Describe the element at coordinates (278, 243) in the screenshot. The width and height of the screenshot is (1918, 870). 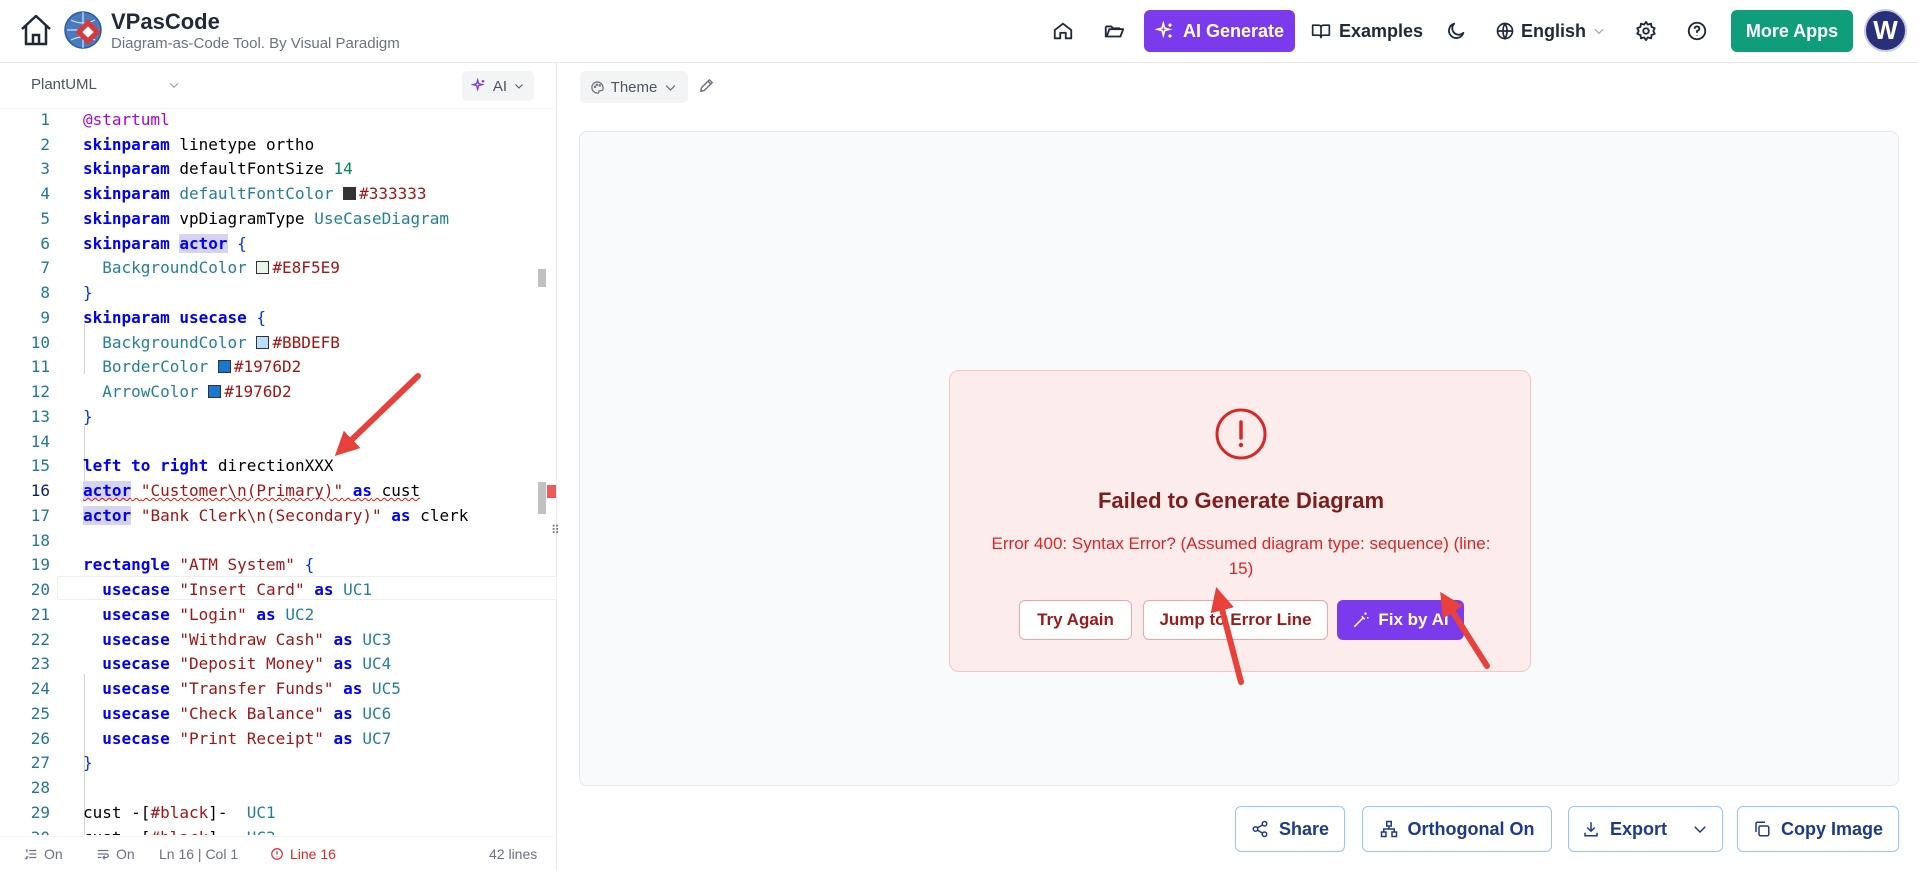
I see `code-line: 6 skinparam actor {` at that location.